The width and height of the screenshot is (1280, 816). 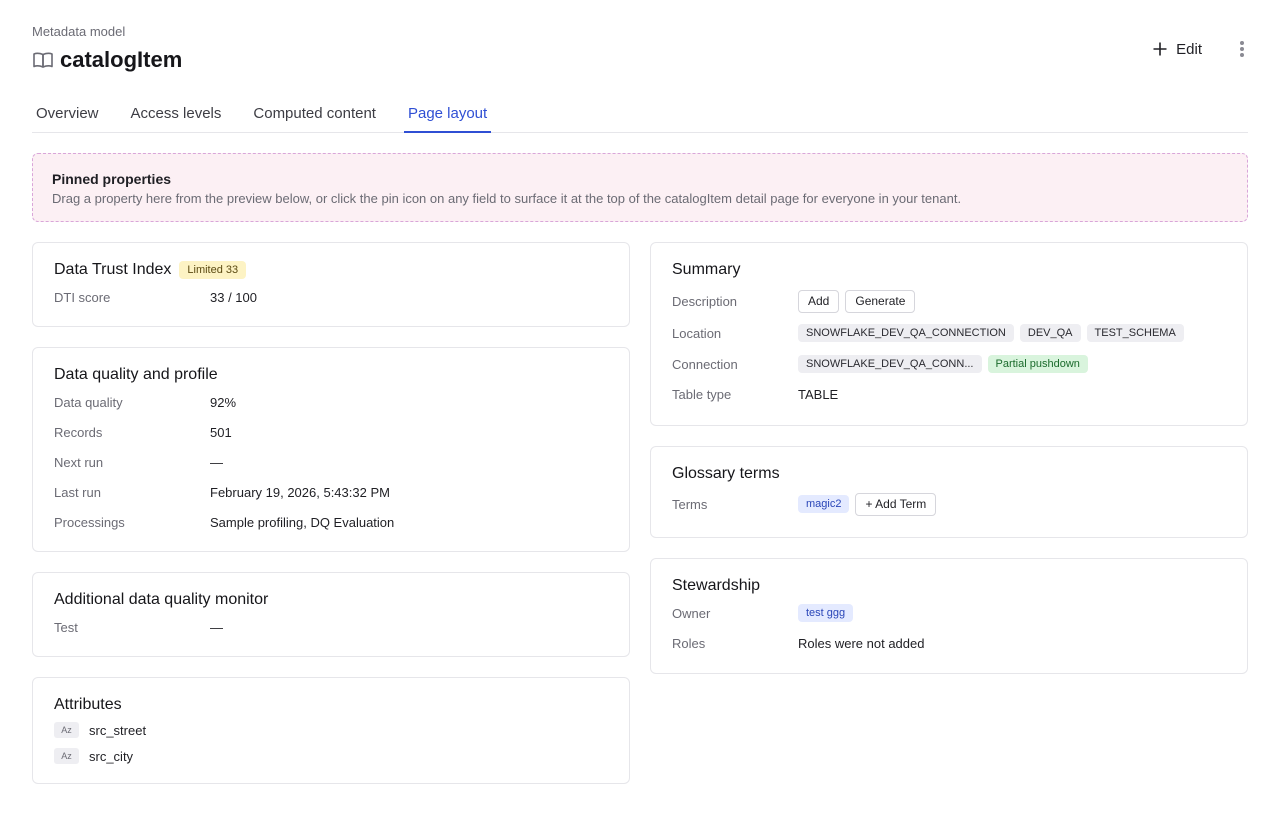 I want to click on pinned-properties-title: Pinned properties, so click(x=112, y=179).